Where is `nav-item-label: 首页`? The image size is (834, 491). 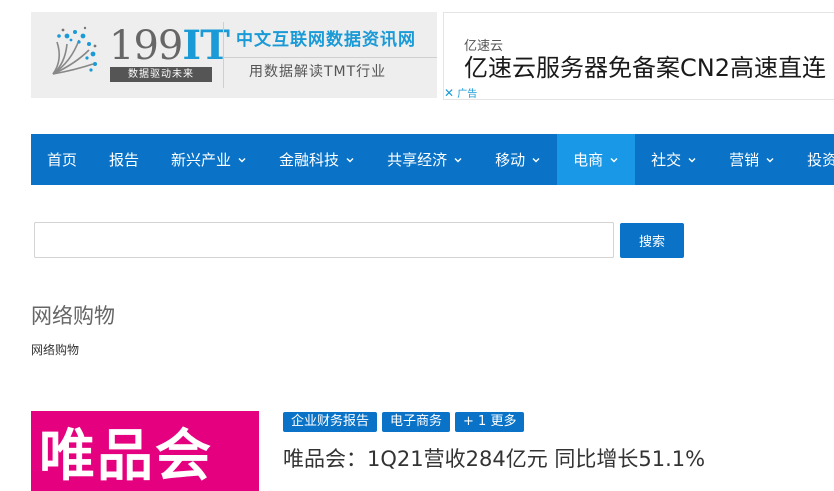
nav-item-label: 首页 is located at coordinates (62, 160).